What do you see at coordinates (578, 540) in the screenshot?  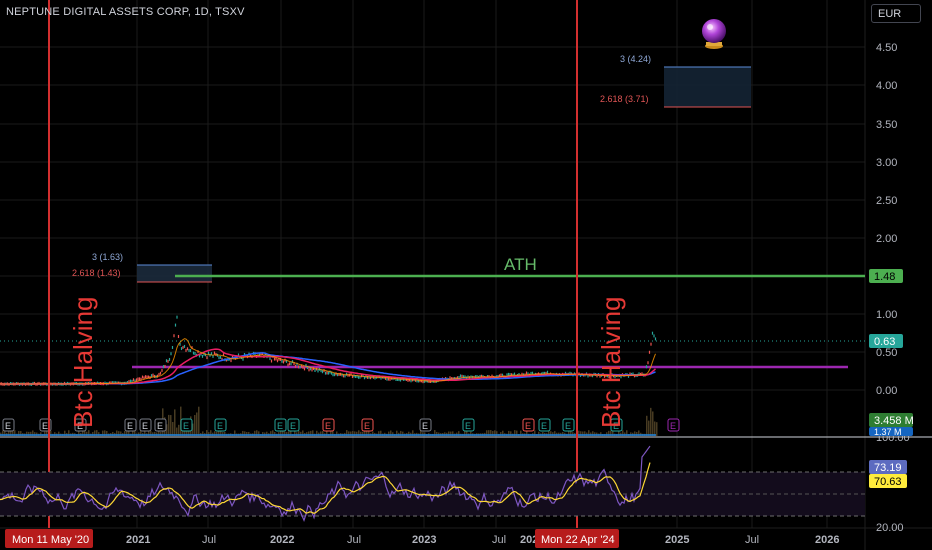 I see `cursor-date-label: Mon 22 Apr '24` at bounding box center [578, 540].